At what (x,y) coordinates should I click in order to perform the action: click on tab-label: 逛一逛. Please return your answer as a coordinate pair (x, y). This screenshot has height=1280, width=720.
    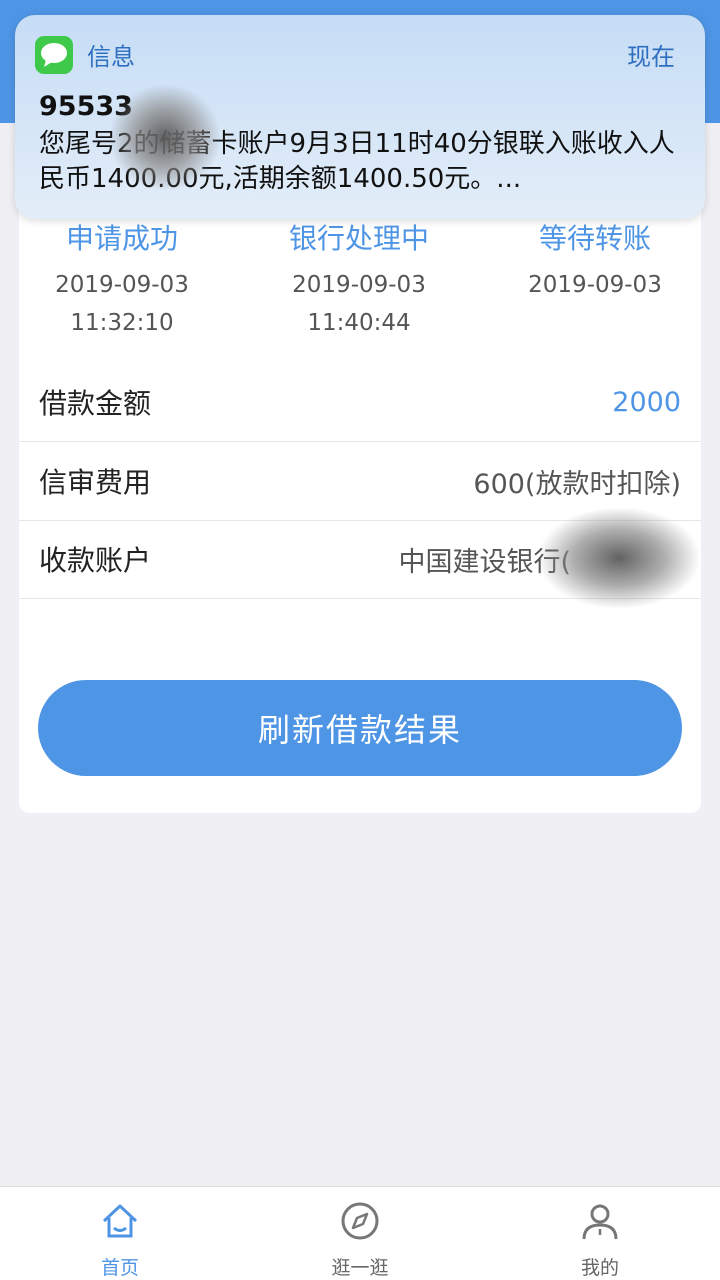
    Looking at the image, I should click on (360, 1268).